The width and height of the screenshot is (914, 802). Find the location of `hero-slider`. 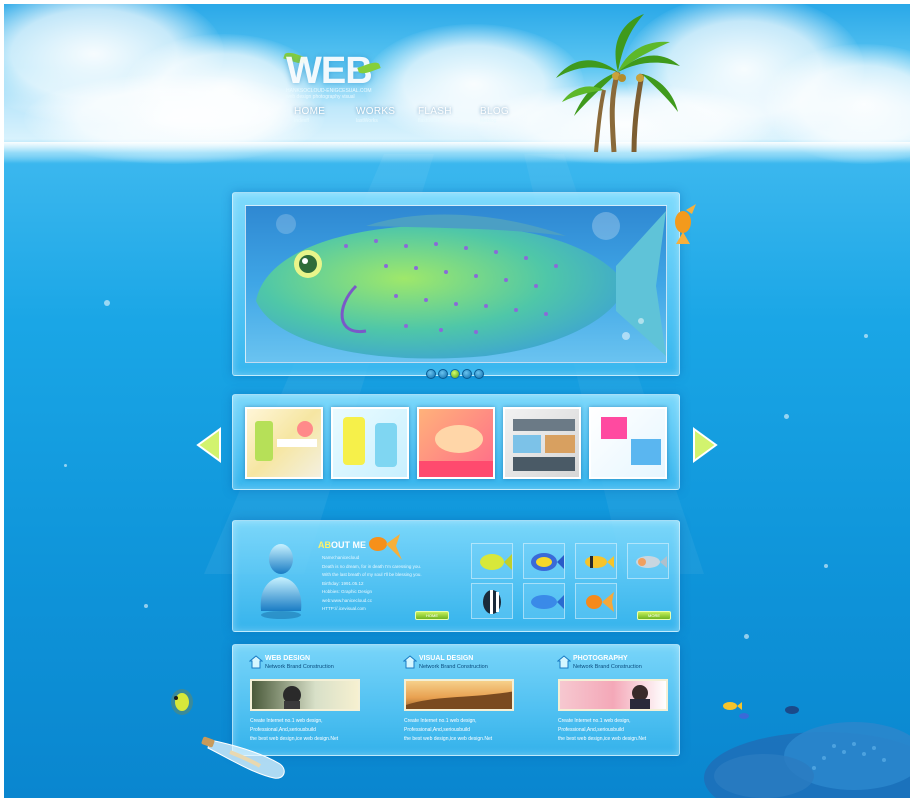

hero-slider is located at coordinates (456, 284).